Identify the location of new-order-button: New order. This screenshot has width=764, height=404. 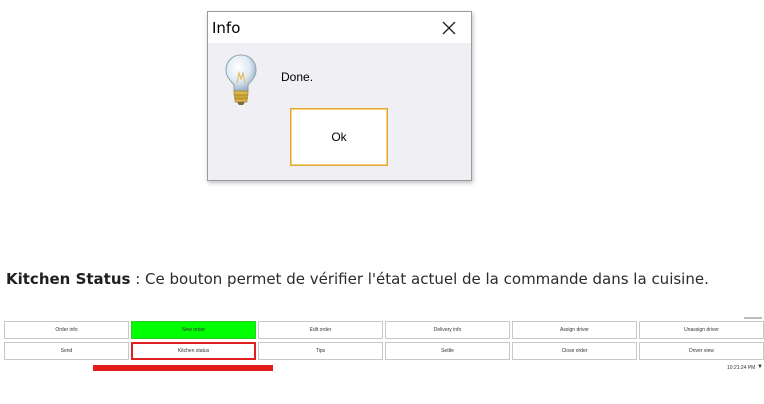
(193, 330).